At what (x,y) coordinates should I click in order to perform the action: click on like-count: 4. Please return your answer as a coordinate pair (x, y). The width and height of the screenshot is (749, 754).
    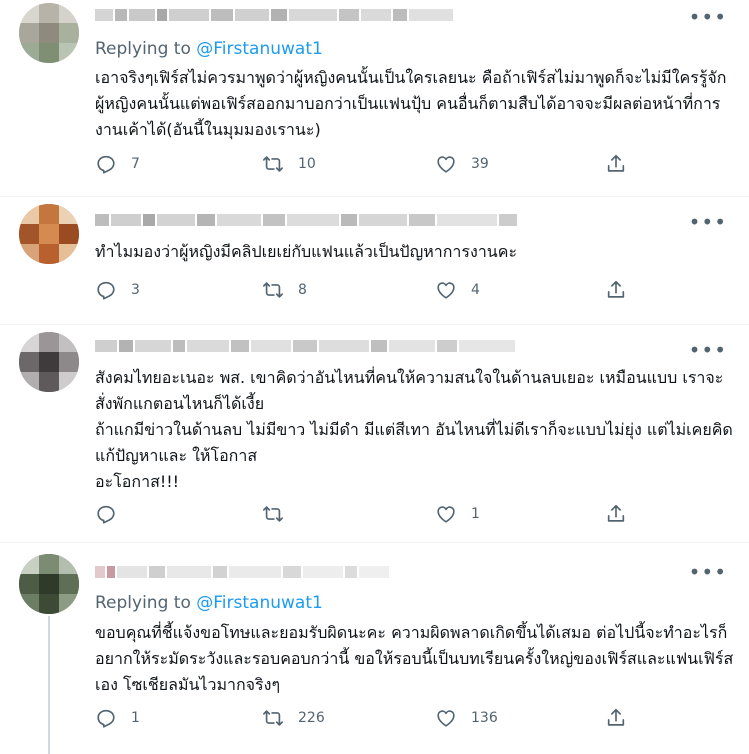
    Looking at the image, I should click on (475, 290).